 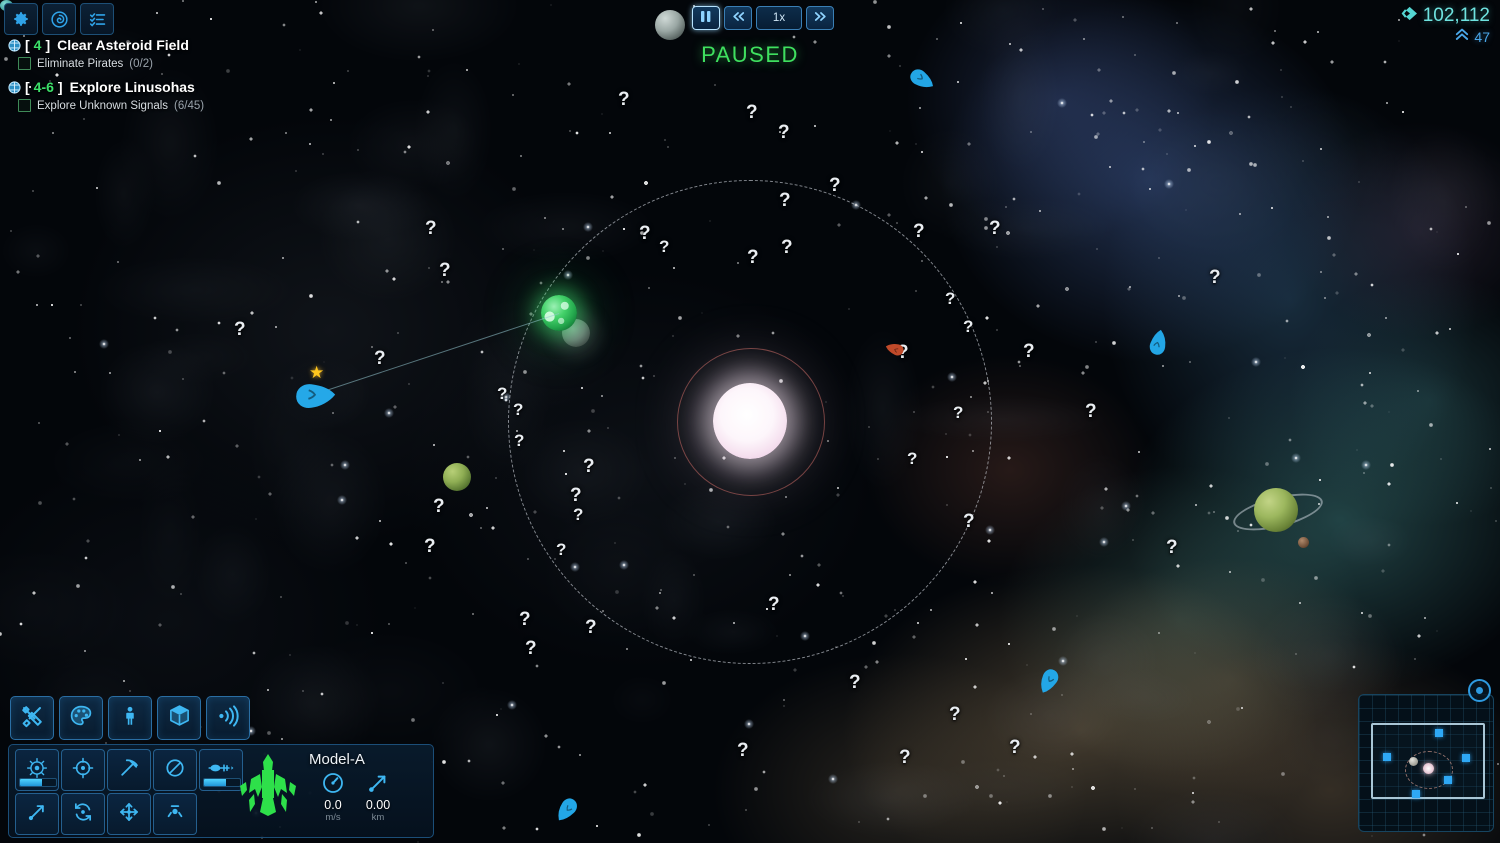 What do you see at coordinates (670, 25) in the screenshot?
I see `top-moon` at bounding box center [670, 25].